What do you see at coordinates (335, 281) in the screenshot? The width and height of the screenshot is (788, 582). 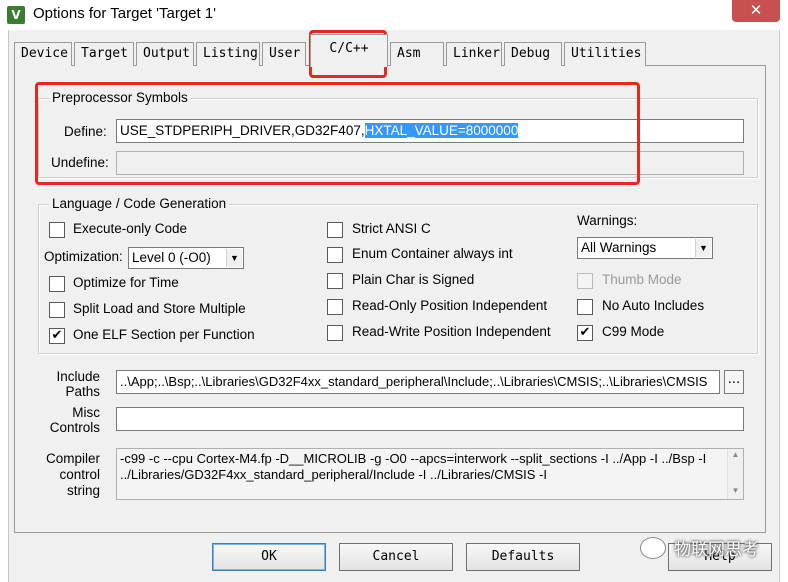 I see `plain-char-checkbox` at bounding box center [335, 281].